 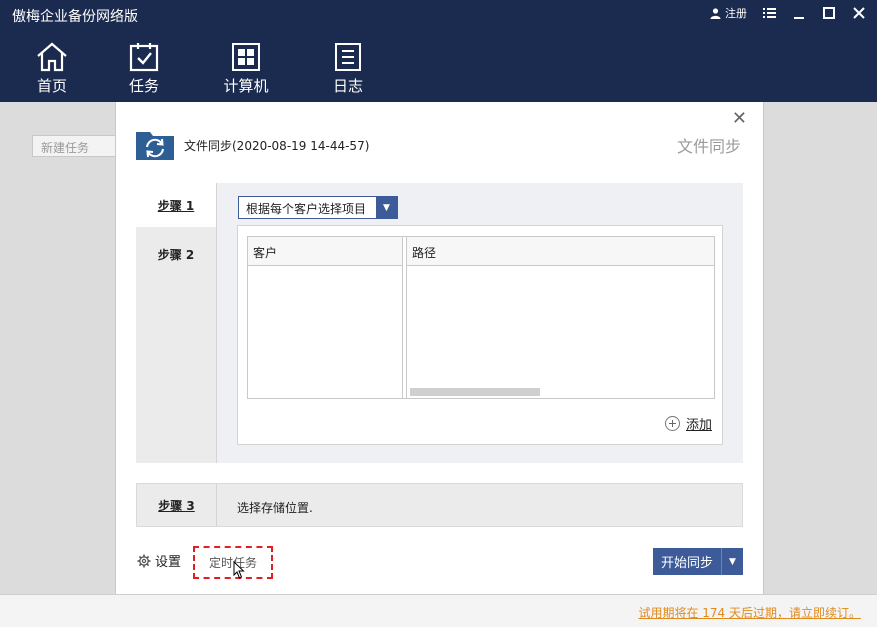 I want to click on dialog-type-label: 文件同步, so click(x=708, y=146).